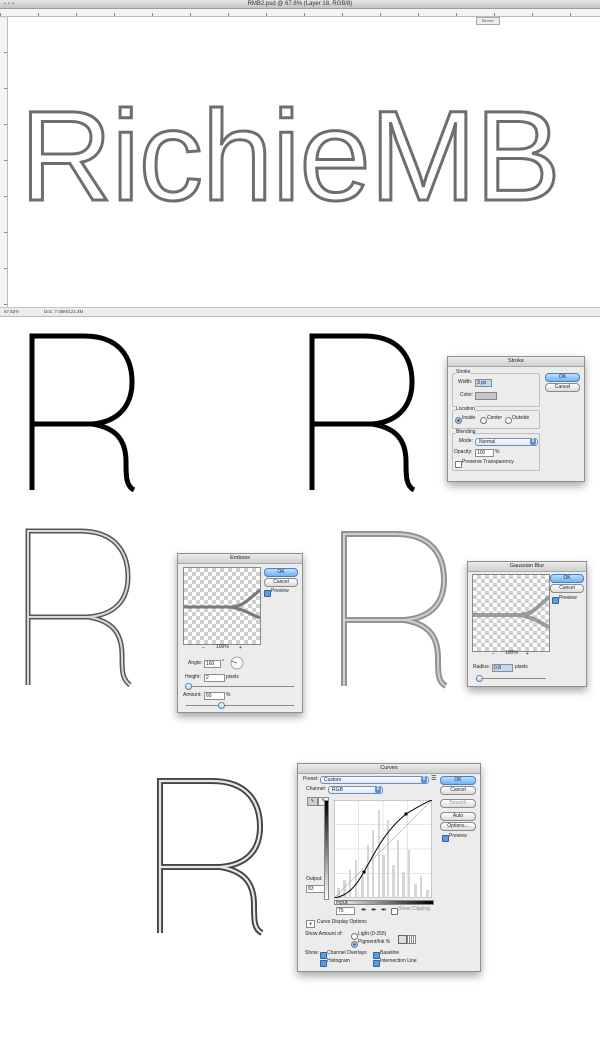 The height and width of the screenshot is (1040, 600). I want to click on height-label: Height:, so click(193, 677).